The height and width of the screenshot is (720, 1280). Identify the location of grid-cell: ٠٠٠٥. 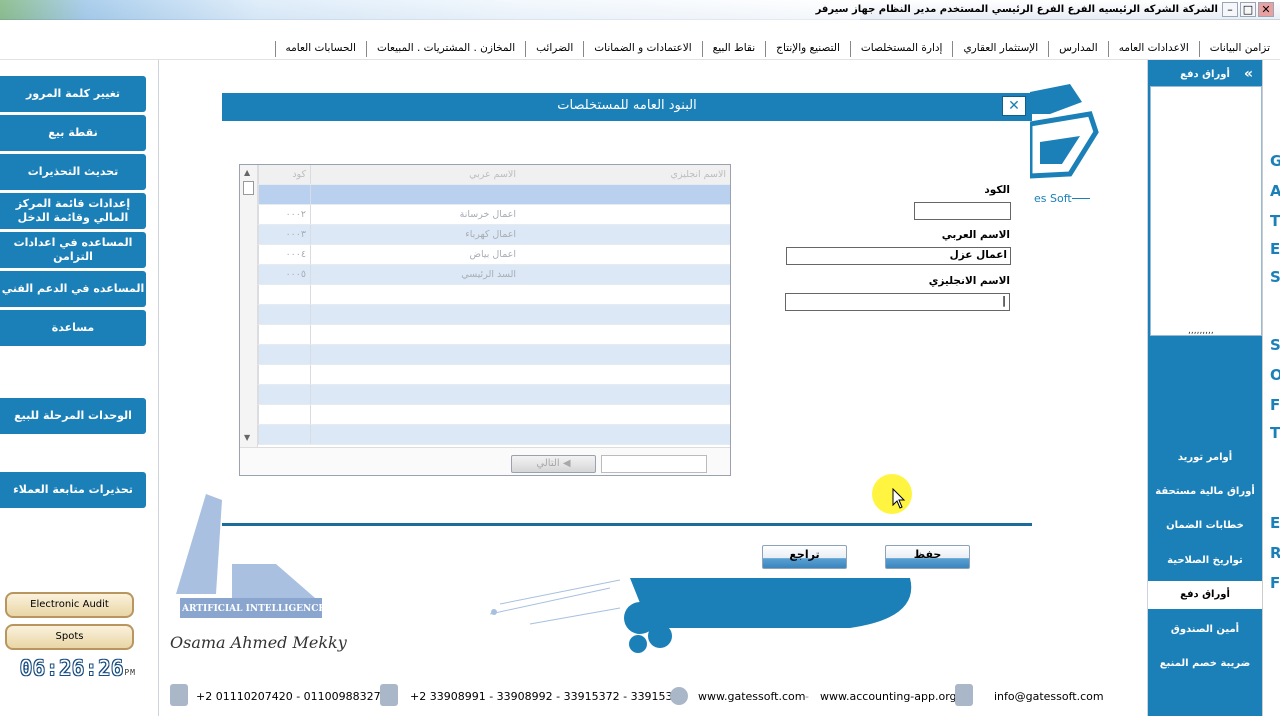
(284, 274).